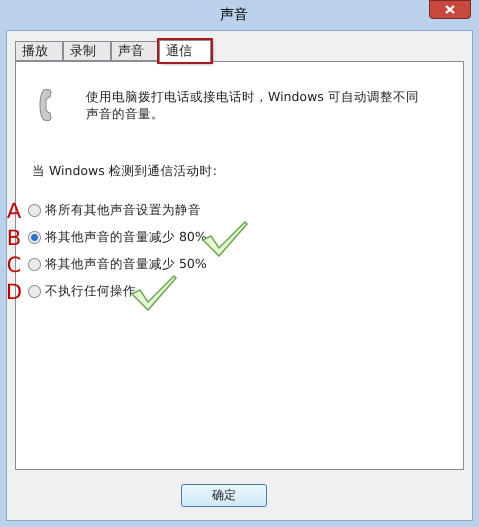  What do you see at coordinates (14, 264) in the screenshot?
I see `option-letter: C` at bounding box center [14, 264].